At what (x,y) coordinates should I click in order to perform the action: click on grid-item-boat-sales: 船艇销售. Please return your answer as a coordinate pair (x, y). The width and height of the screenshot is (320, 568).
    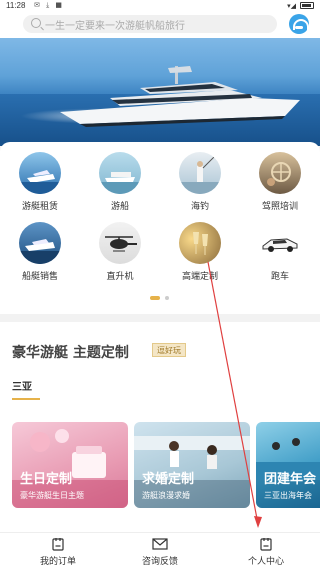
    Looking at the image, I should click on (40, 252).